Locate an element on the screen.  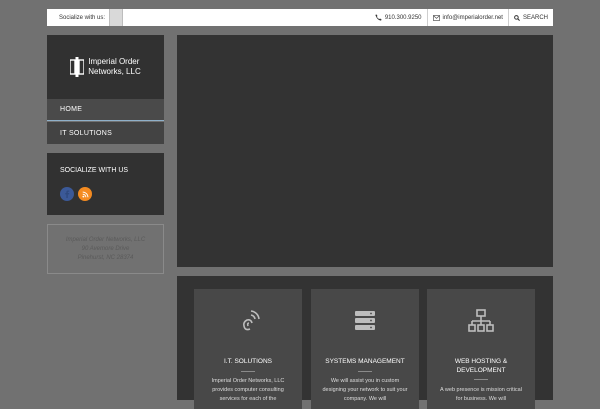
wireless-fingerprint-icon is located at coordinates (251, 320).